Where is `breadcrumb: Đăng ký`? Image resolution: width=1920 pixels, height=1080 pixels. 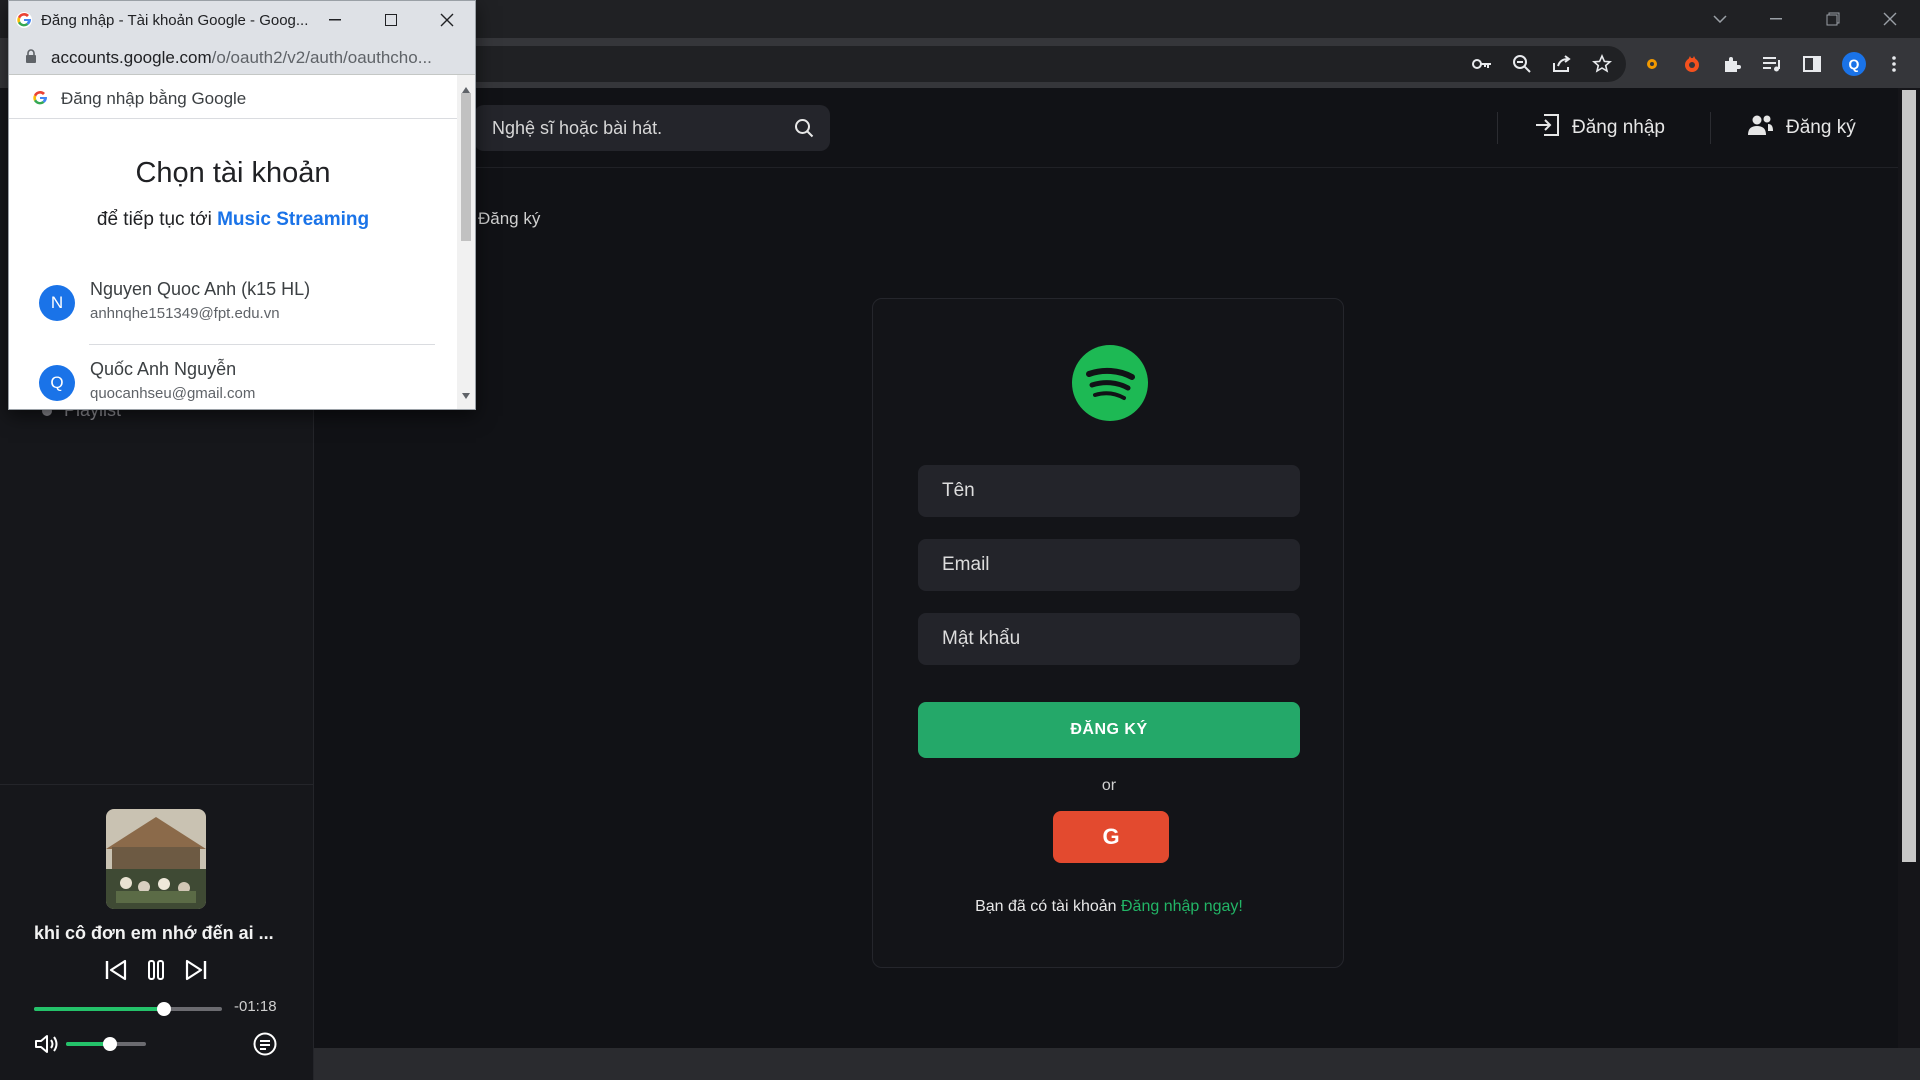 breadcrumb: Đăng ký is located at coordinates (509, 218).